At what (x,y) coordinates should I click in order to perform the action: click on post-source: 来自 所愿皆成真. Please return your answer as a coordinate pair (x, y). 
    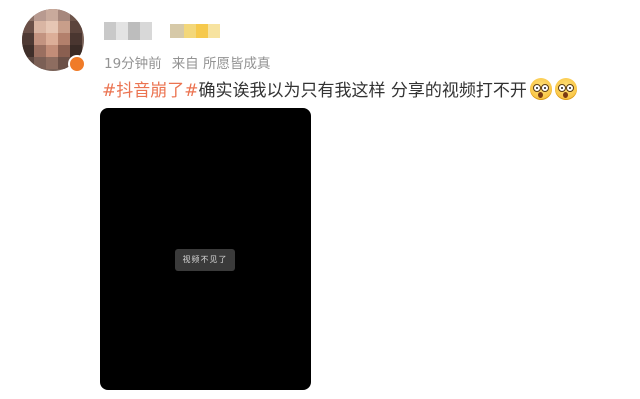
    Looking at the image, I should click on (221, 64).